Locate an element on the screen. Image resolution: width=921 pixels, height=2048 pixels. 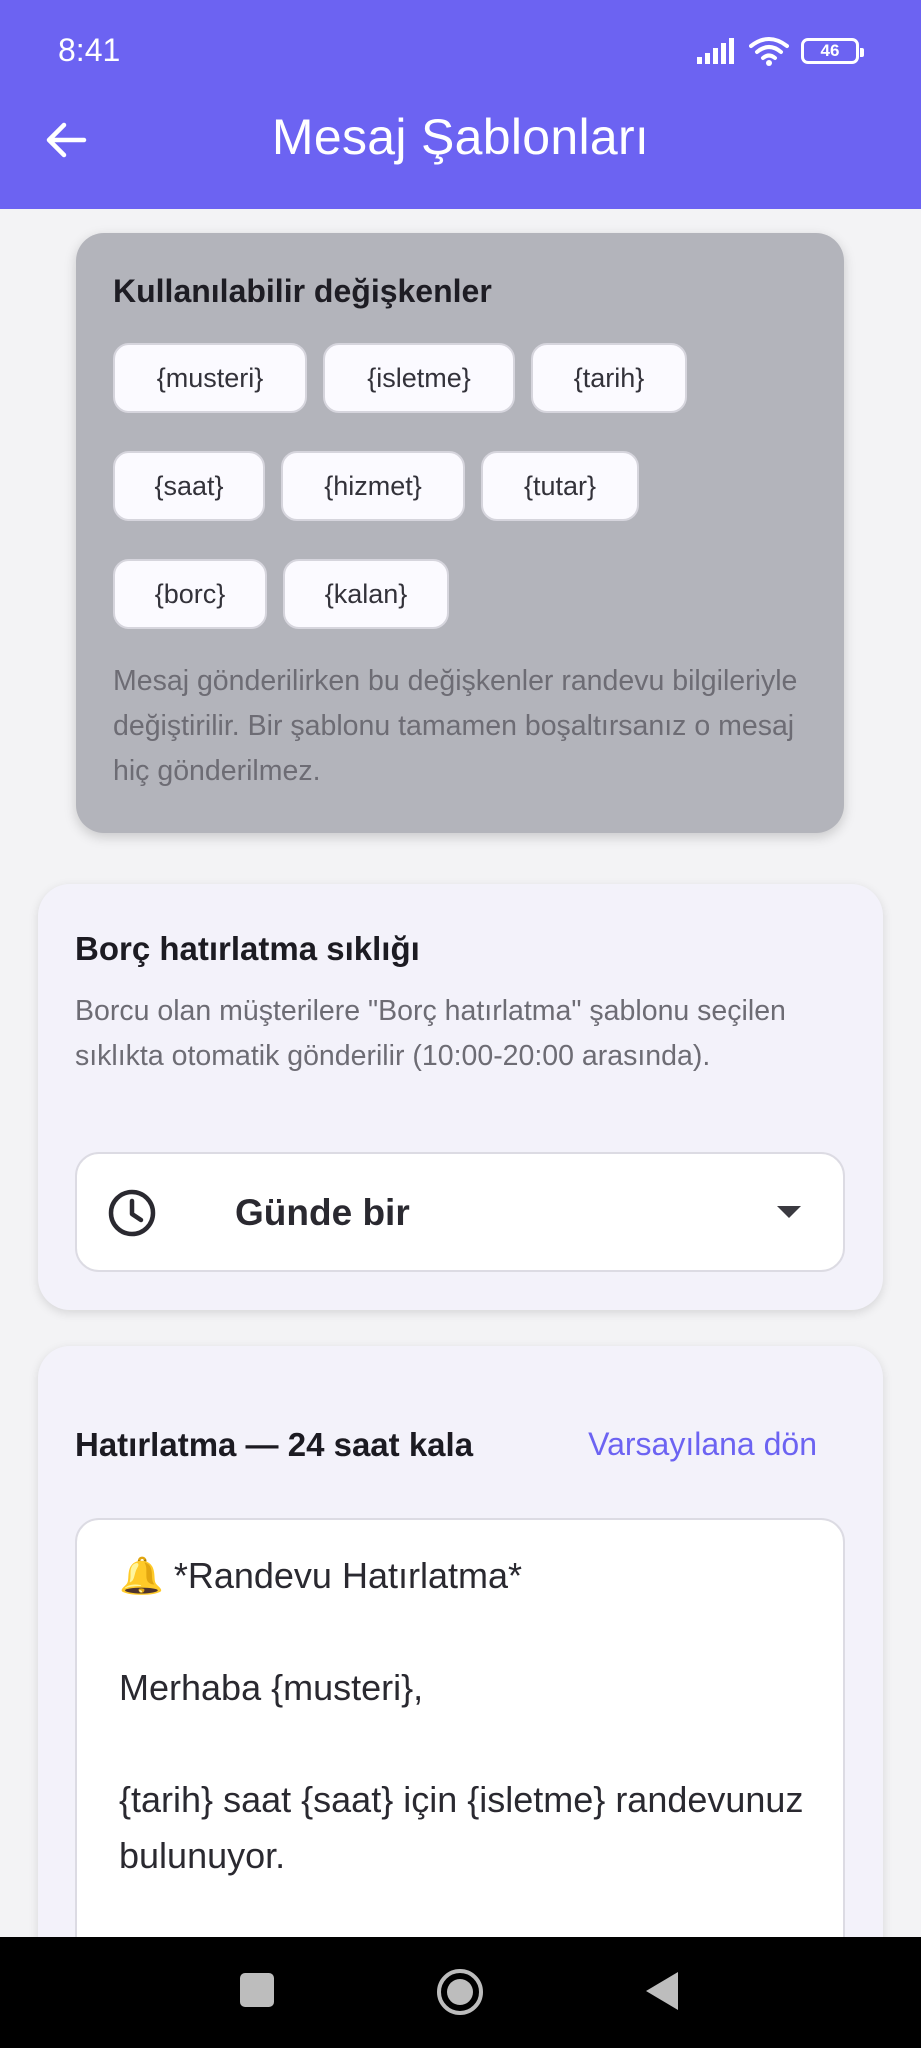
clock-icon is located at coordinates (132, 1213).